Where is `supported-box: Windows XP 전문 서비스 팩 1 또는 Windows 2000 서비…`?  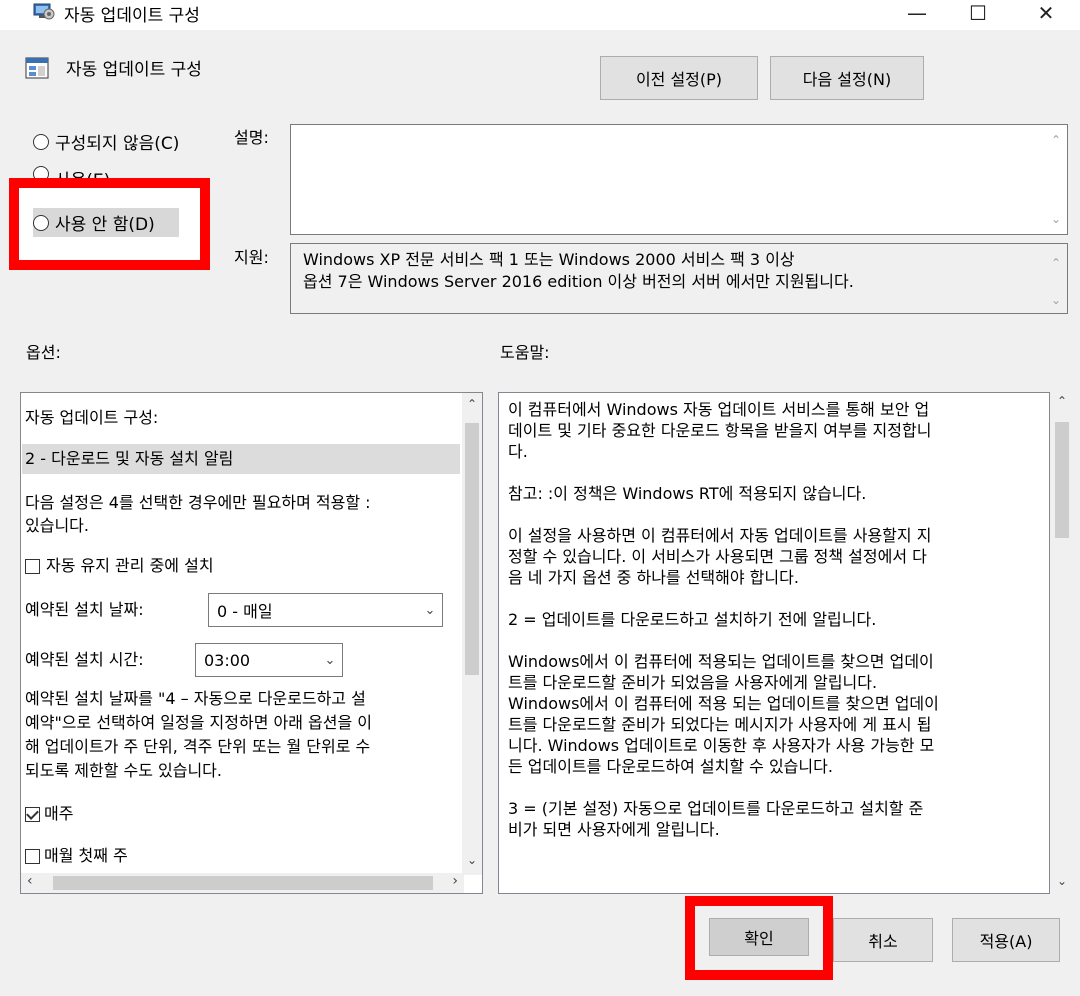
supported-box: Windows XP 전문 서비스 팩 1 또는 Windows 2000 서비… is located at coordinates (679, 278).